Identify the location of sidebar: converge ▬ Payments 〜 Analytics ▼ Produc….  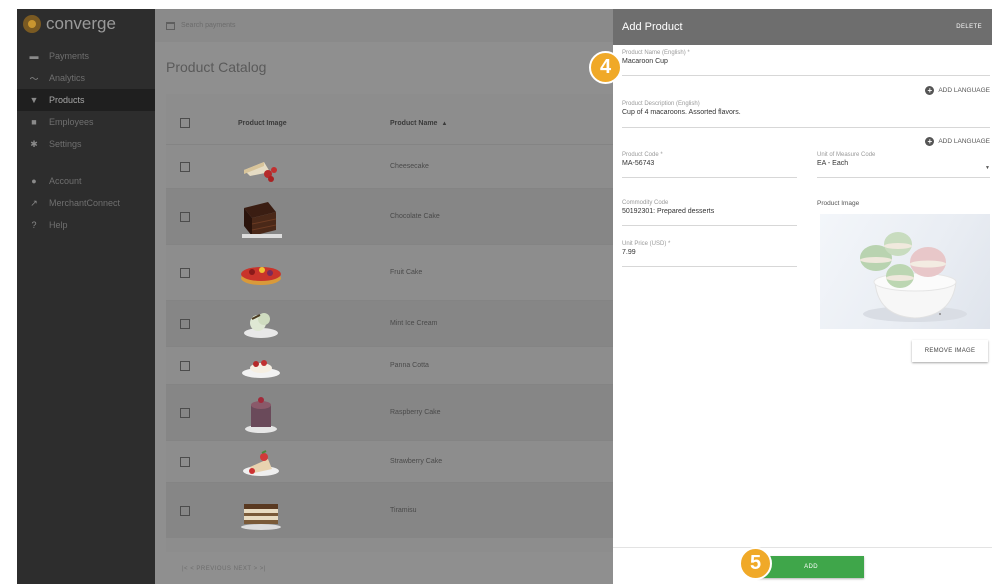
(86, 296).